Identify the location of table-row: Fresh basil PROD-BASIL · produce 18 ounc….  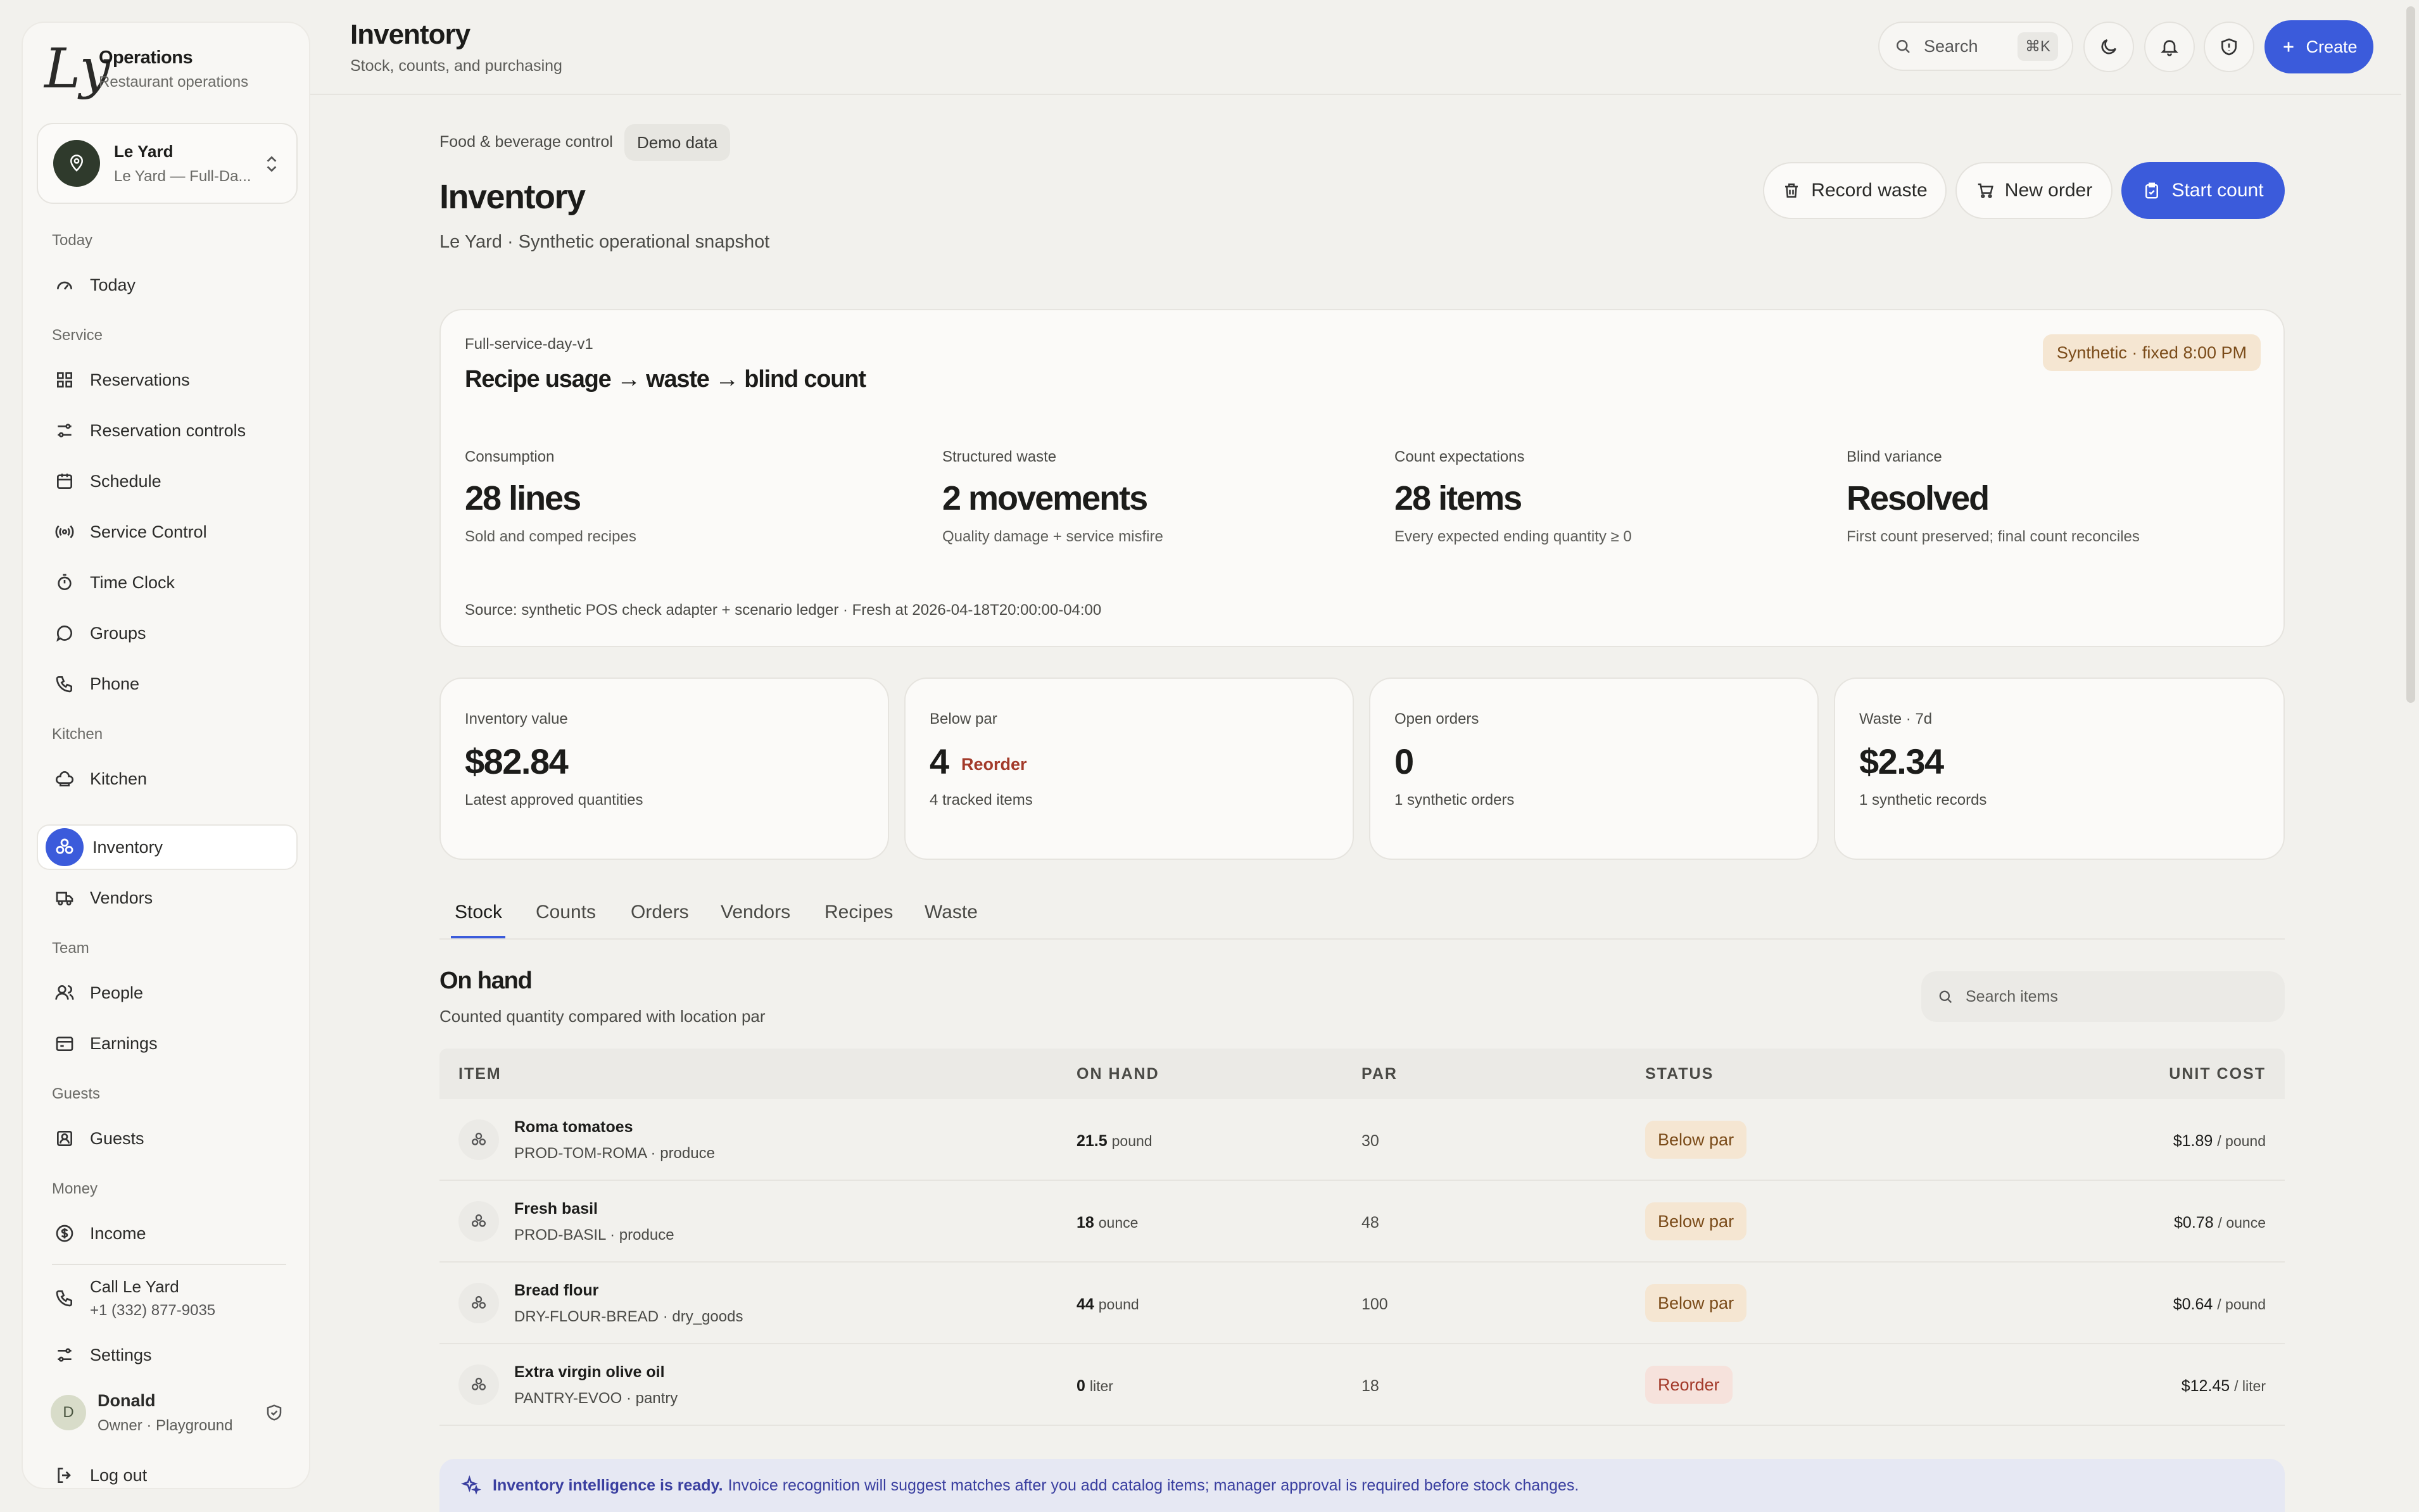
(1362, 1222).